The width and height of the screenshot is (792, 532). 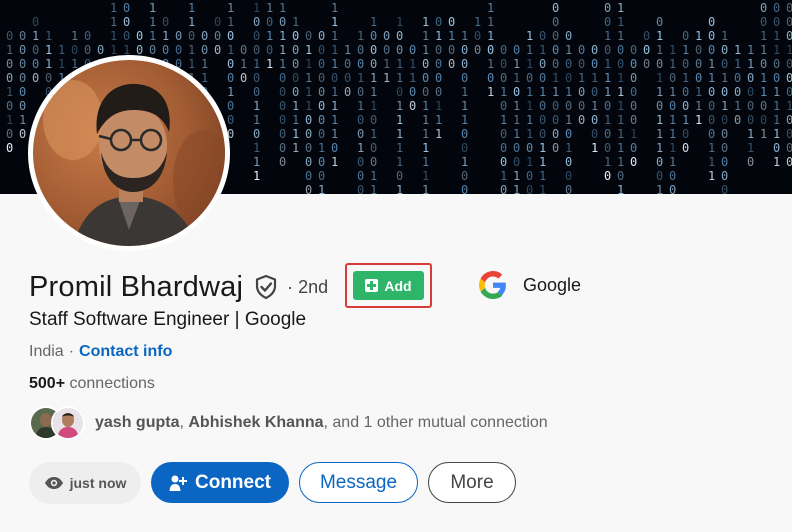 I want to click on contact-info-link: Contact info, so click(x=125, y=352).